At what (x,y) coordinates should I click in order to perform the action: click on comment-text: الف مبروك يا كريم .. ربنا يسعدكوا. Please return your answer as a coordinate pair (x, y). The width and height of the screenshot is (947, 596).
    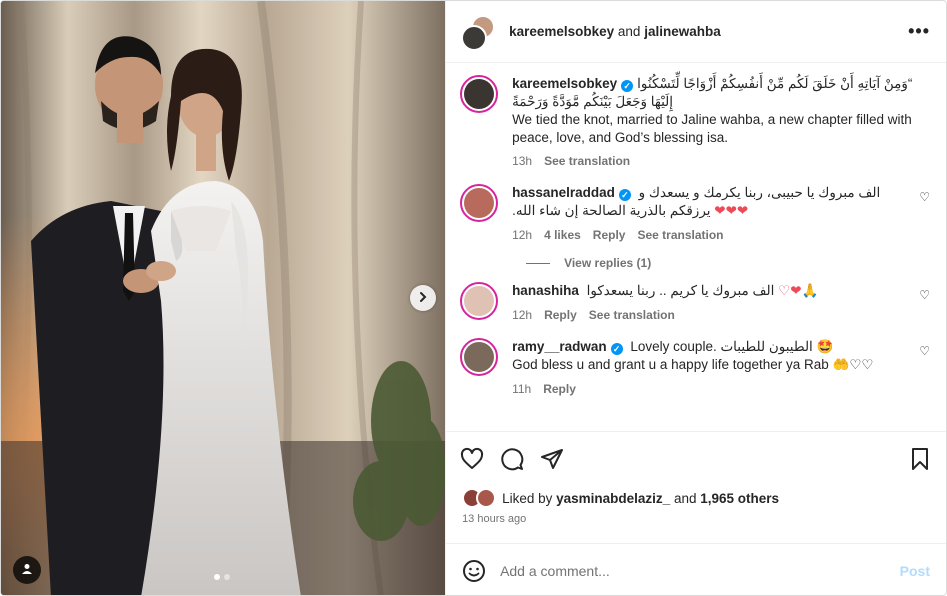
    Looking at the image, I should click on (680, 290).